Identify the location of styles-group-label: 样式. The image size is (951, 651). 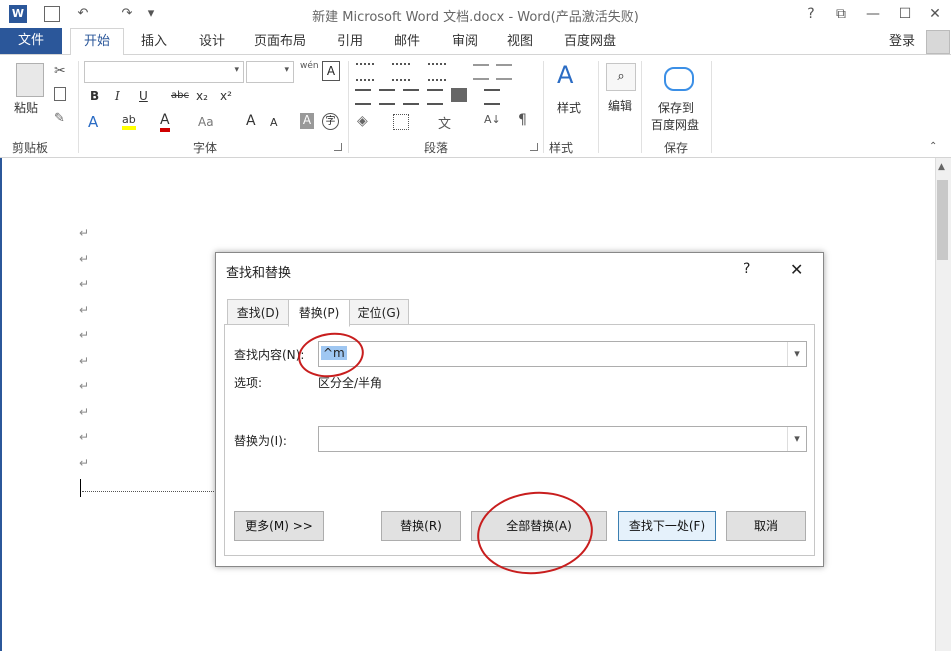
(561, 148).